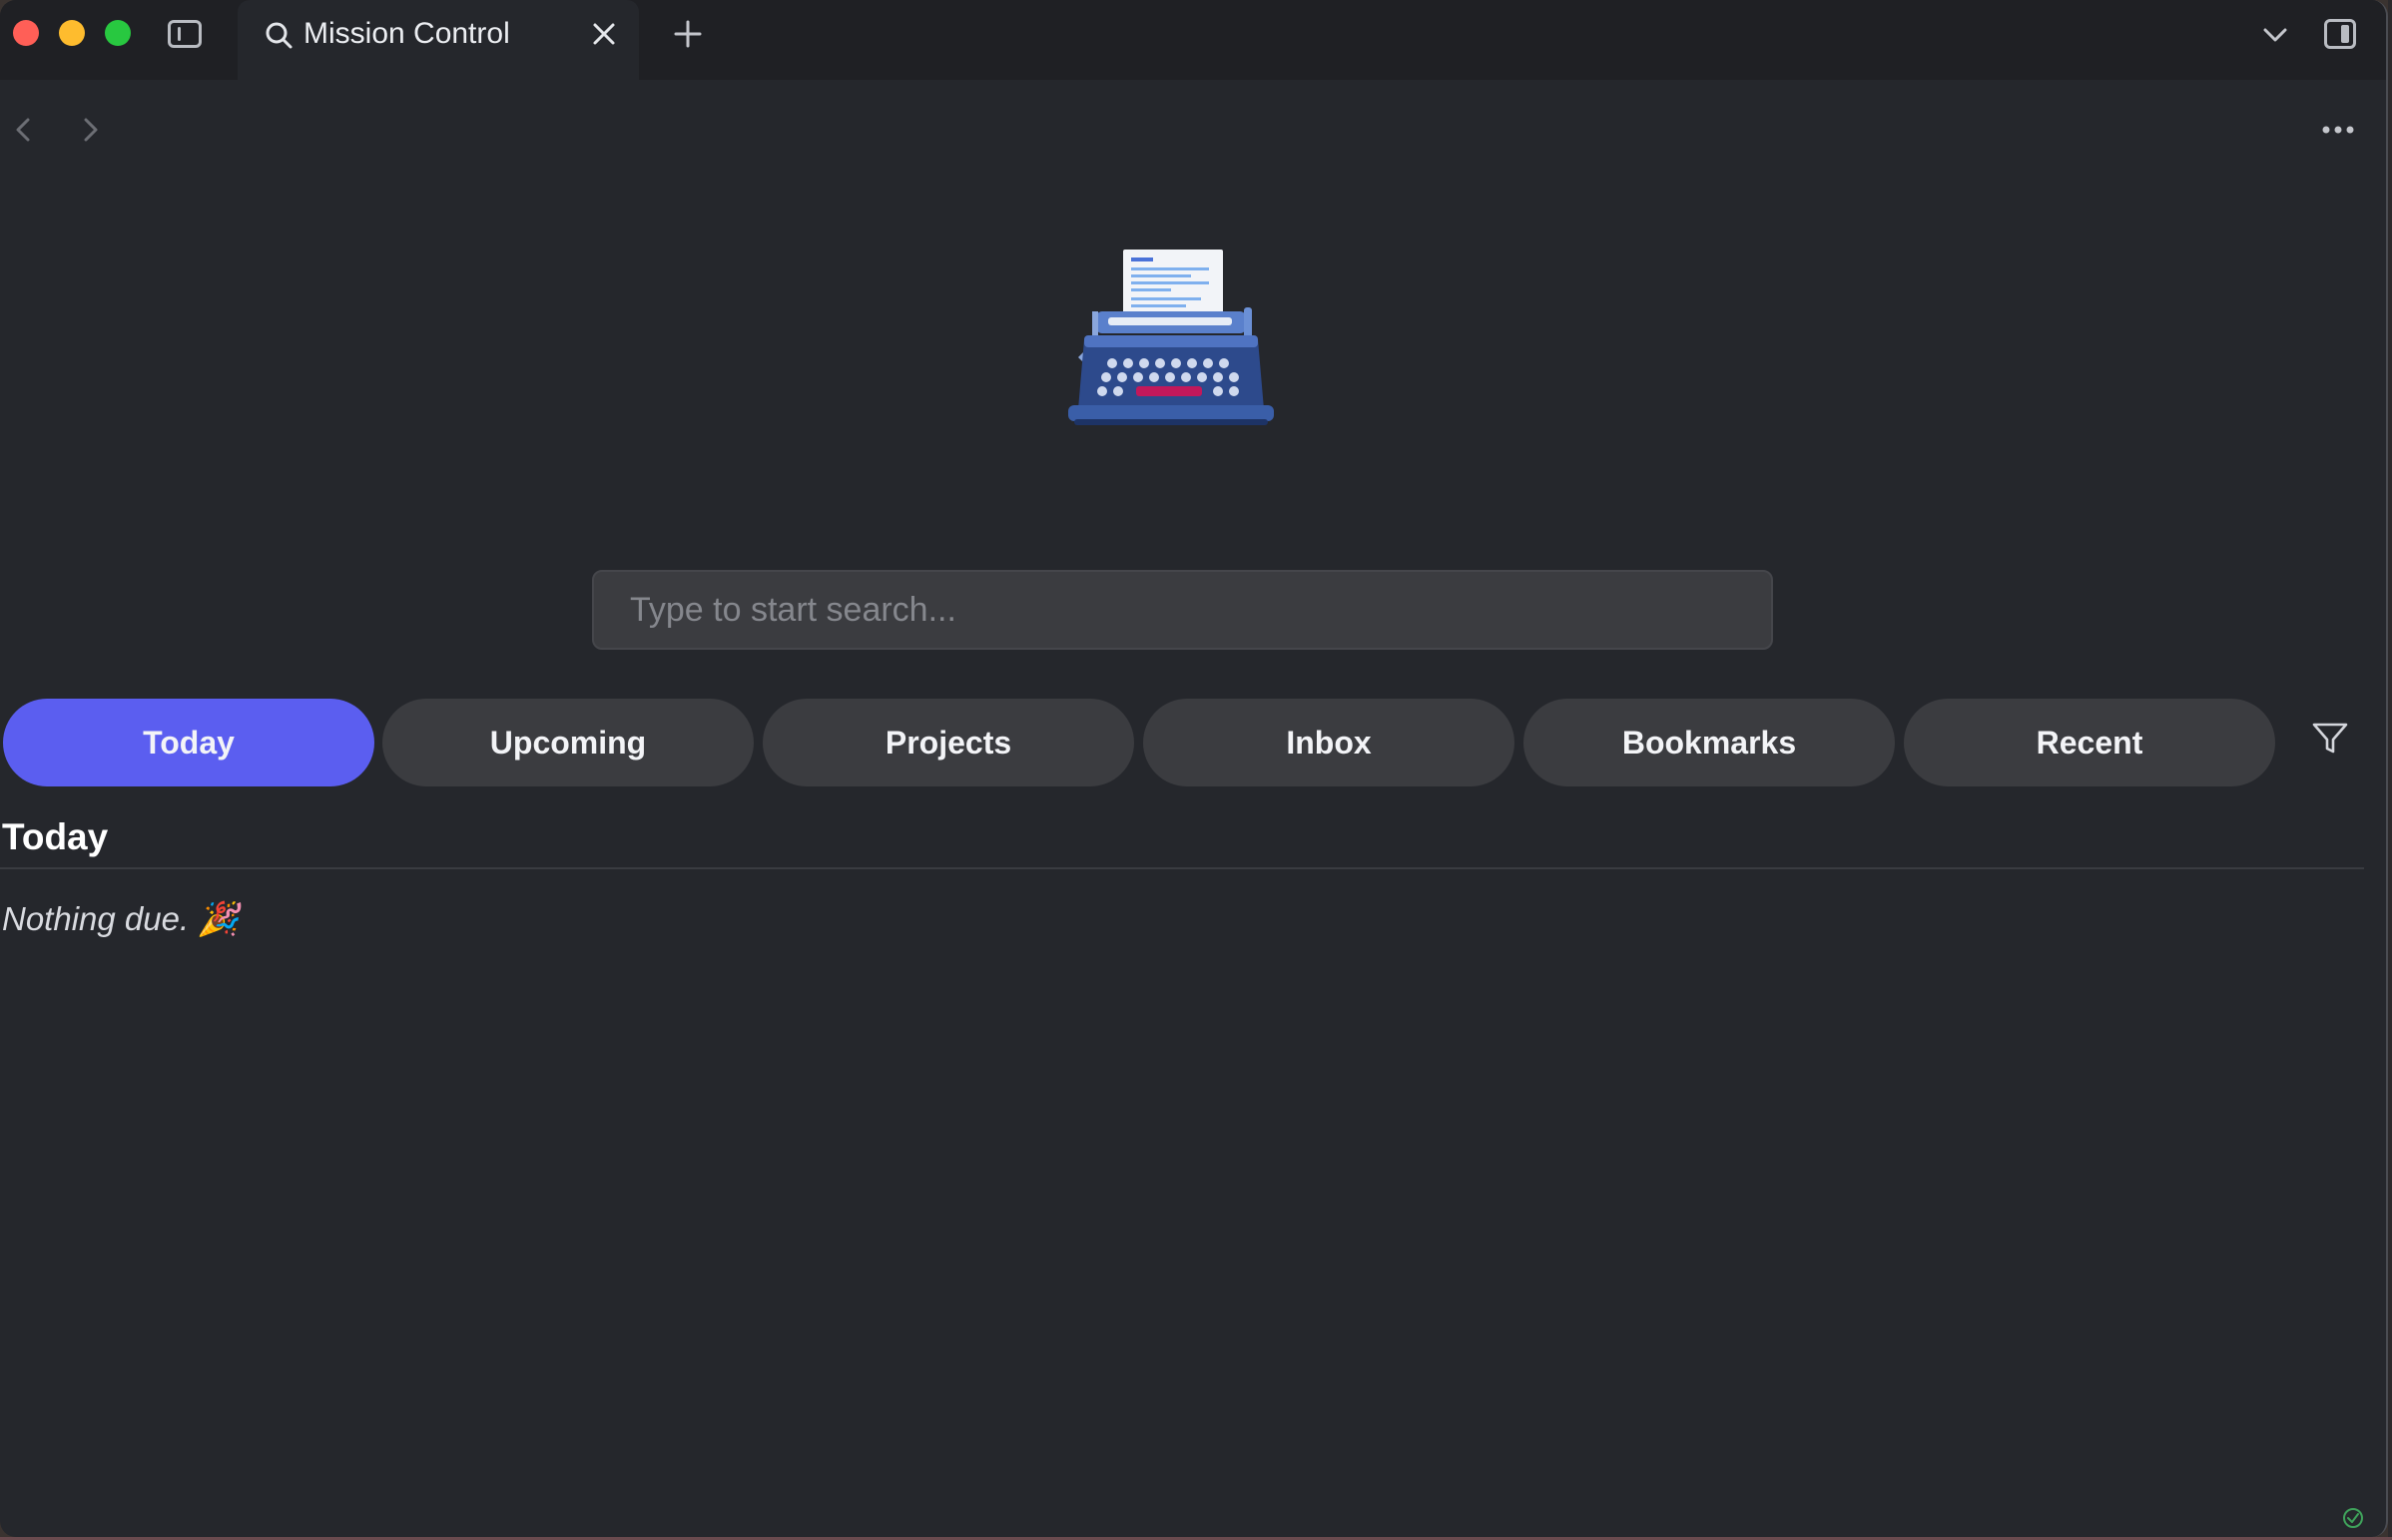 The image size is (2392, 1540). Describe the element at coordinates (56, 836) in the screenshot. I see `section-title: Today` at that location.